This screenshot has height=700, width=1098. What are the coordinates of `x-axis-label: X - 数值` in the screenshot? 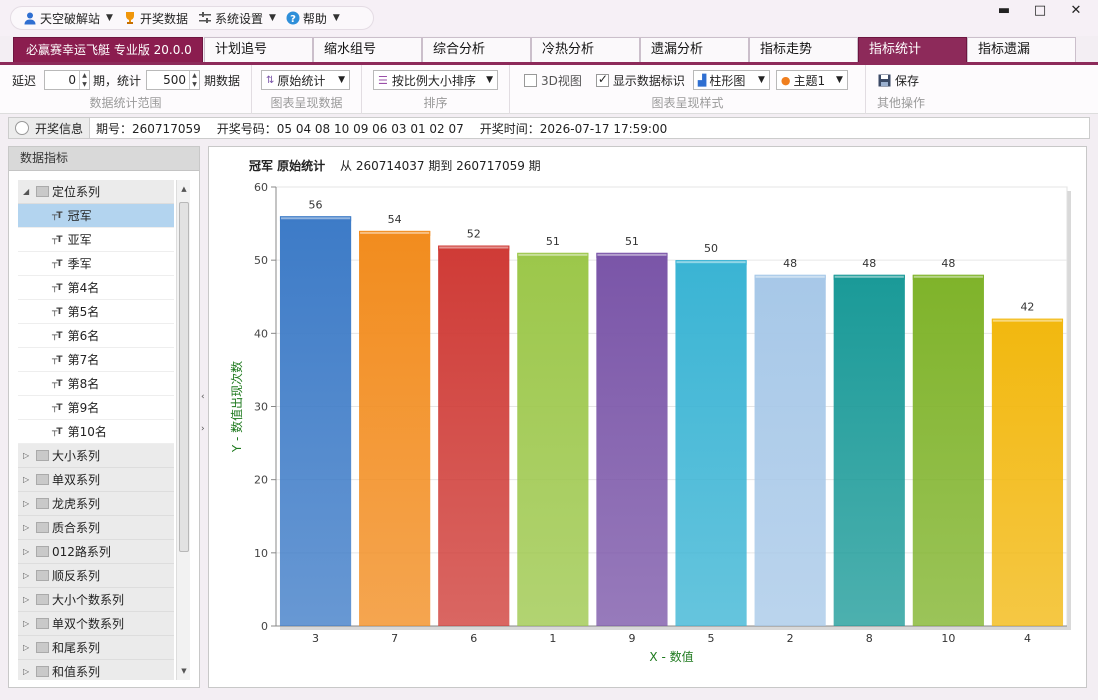 It's located at (671, 656).